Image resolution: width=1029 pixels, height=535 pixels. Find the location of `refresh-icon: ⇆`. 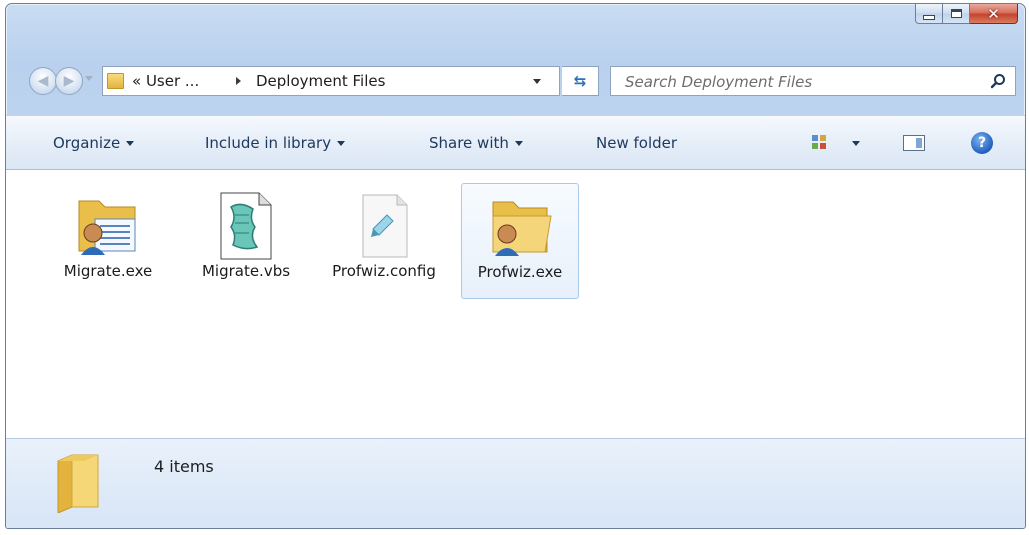

refresh-icon: ⇆ is located at coordinates (580, 81).